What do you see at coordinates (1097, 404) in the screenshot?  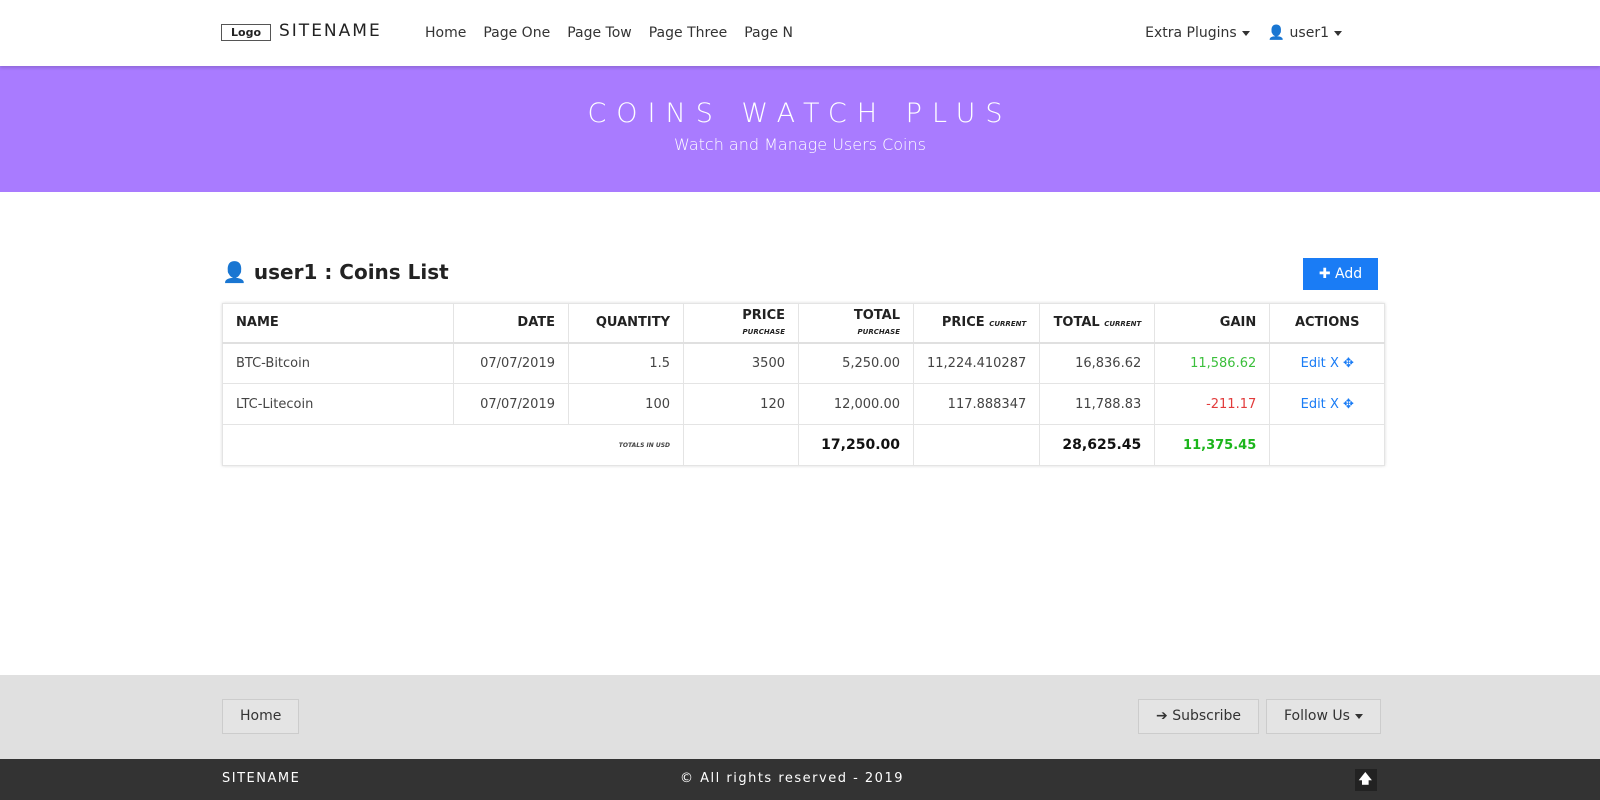 I see `cell-total-current: 11,788.83` at bounding box center [1097, 404].